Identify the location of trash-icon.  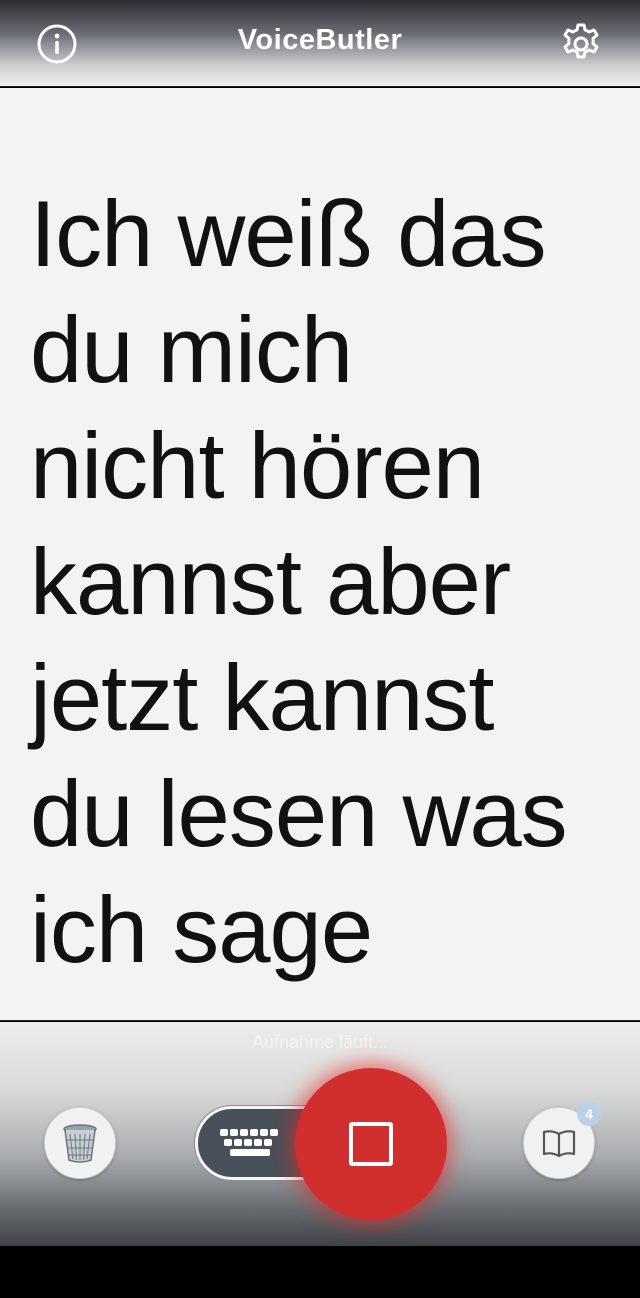
(80, 1143).